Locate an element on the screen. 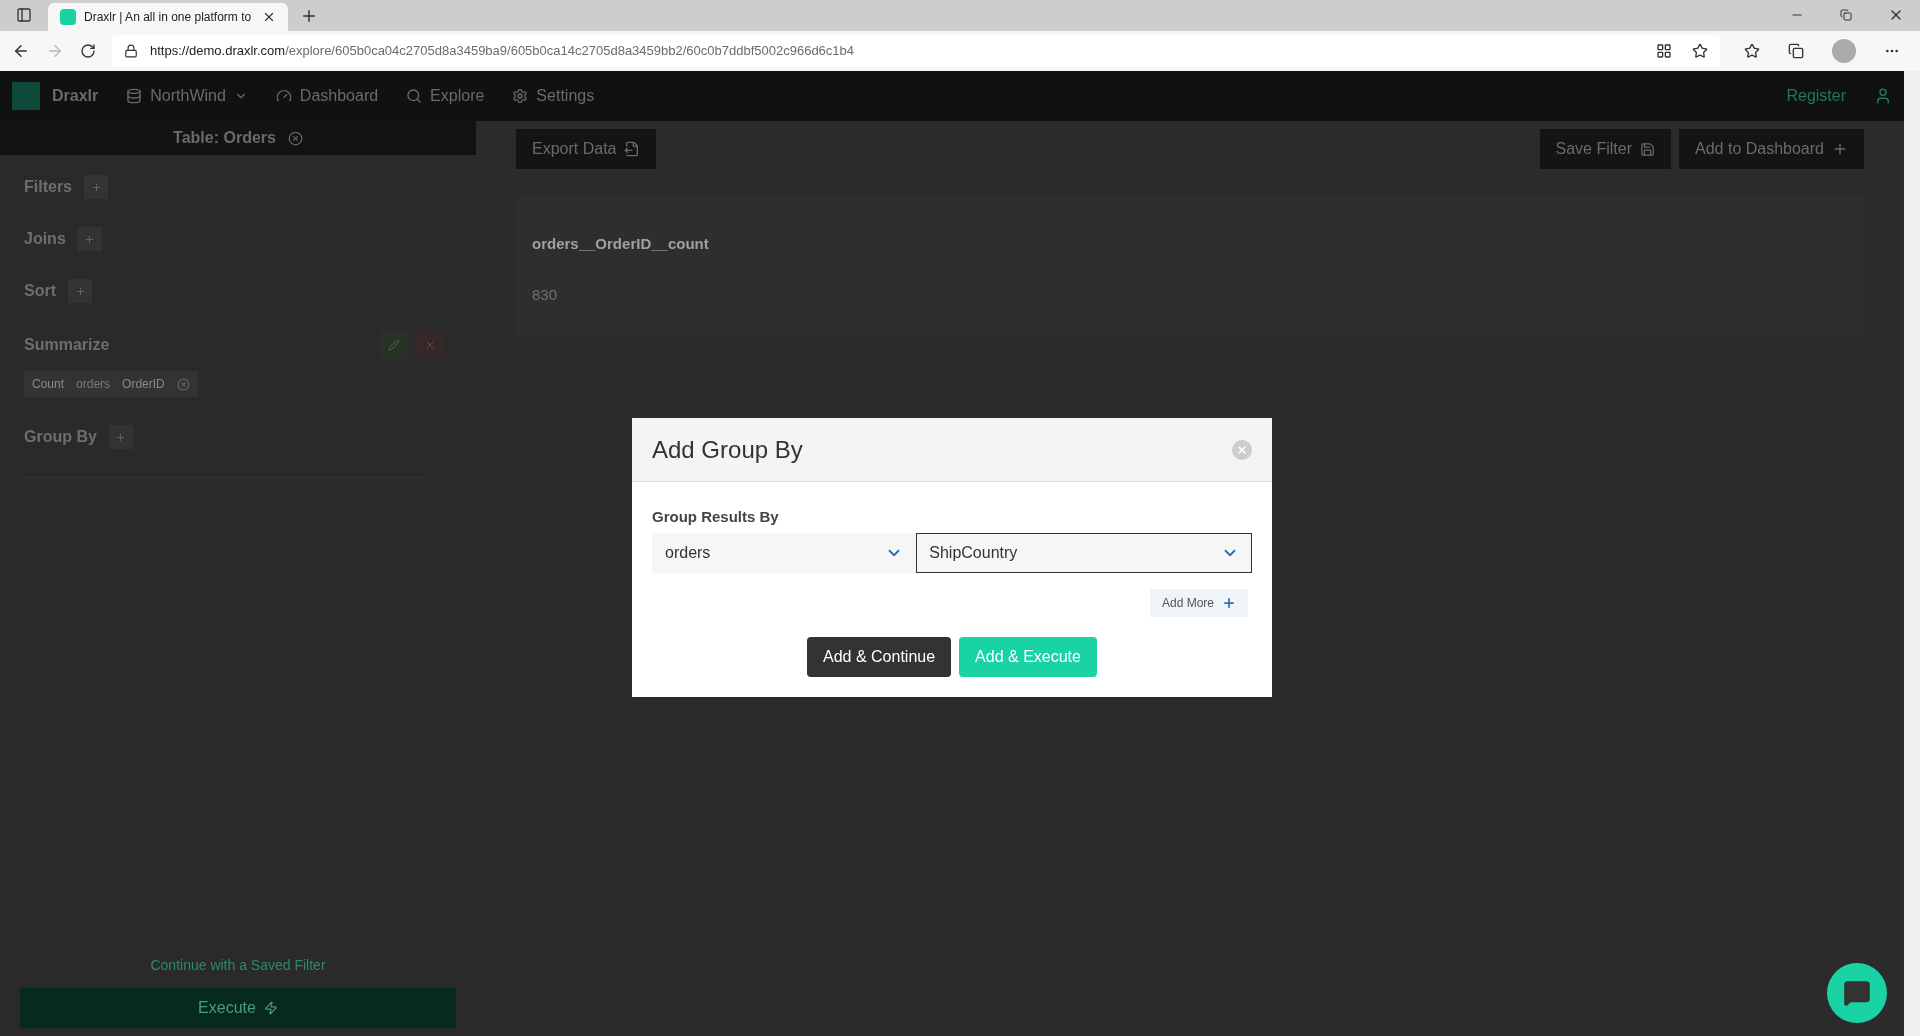 This screenshot has height=1036, width=1920. section-title: Filters is located at coordinates (48, 187).